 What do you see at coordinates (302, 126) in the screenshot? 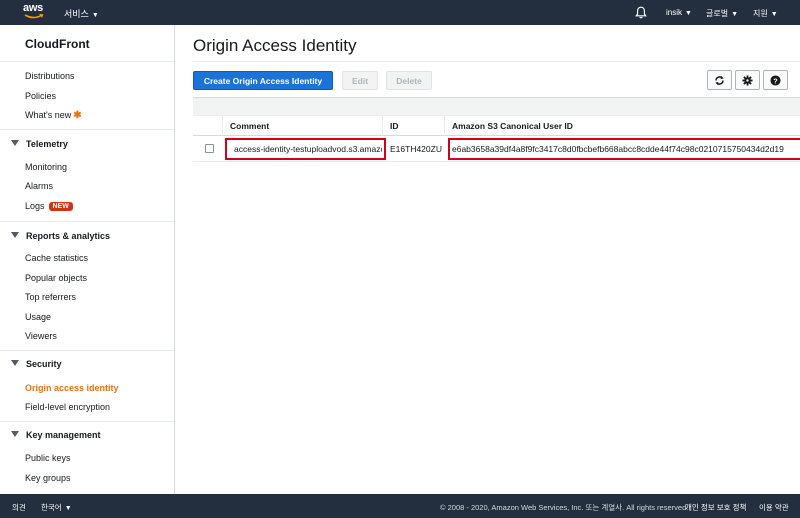
I see `column-header-comment: Comment` at bounding box center [302, 126].